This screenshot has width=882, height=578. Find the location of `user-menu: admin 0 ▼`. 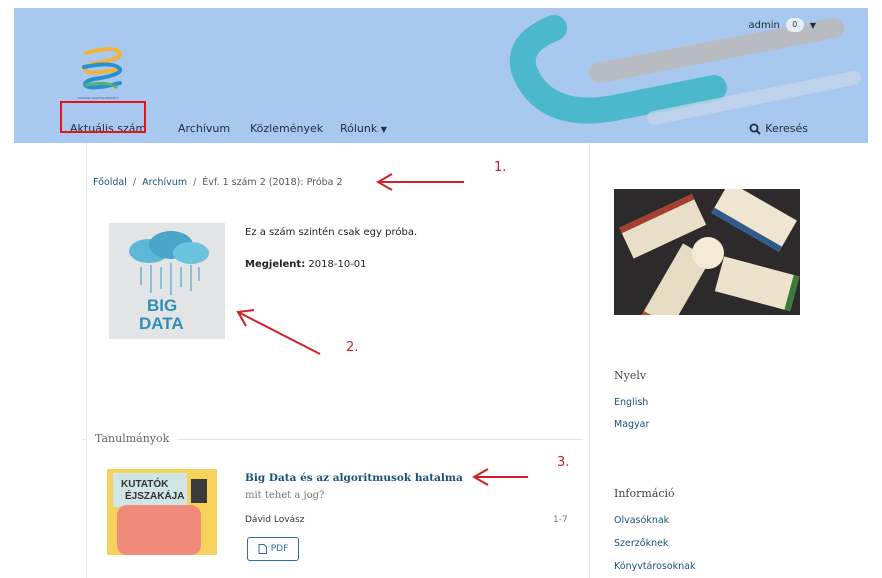

user-menu: admin 0 ▼ is located at coordinates (782, 25).